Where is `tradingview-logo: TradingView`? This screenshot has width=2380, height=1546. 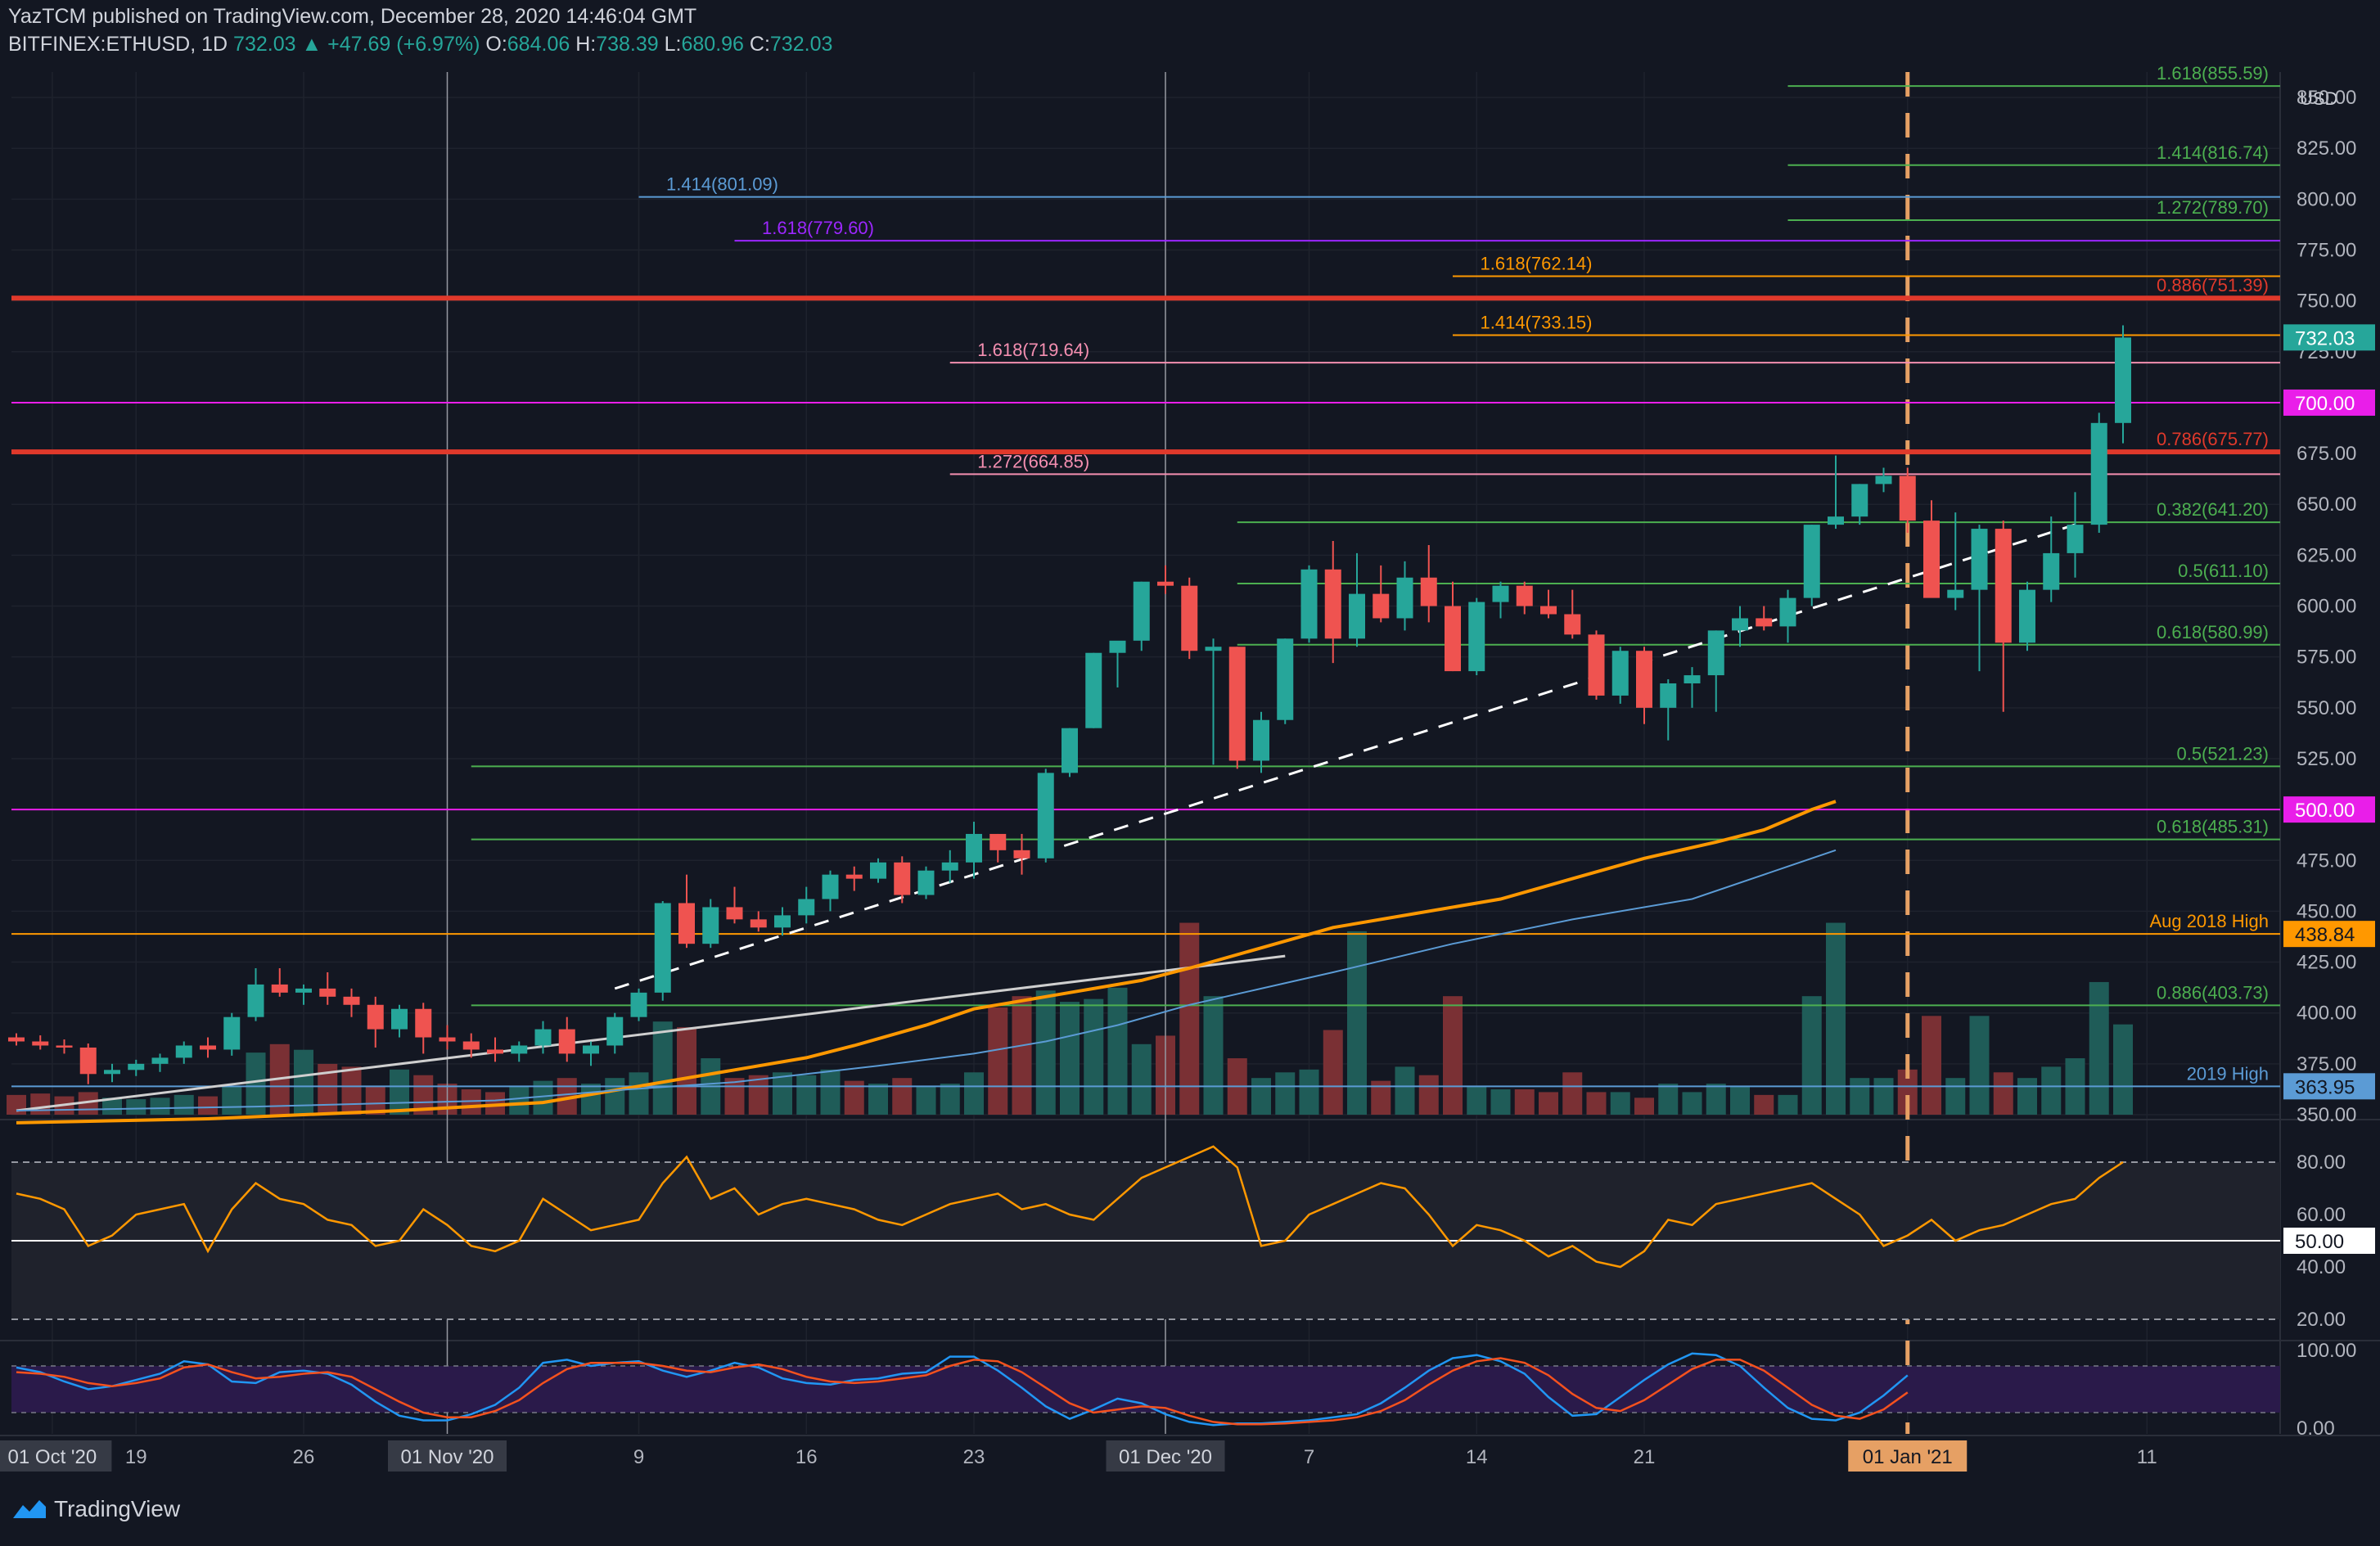
tradingview-logo: TradingView is located at coordinates (95, 1509).